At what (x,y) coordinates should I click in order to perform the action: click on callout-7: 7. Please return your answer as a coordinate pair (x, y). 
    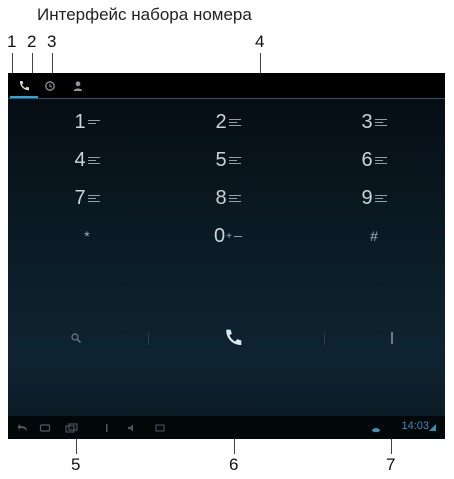
    Looking at the image, I should click on (391, 464).